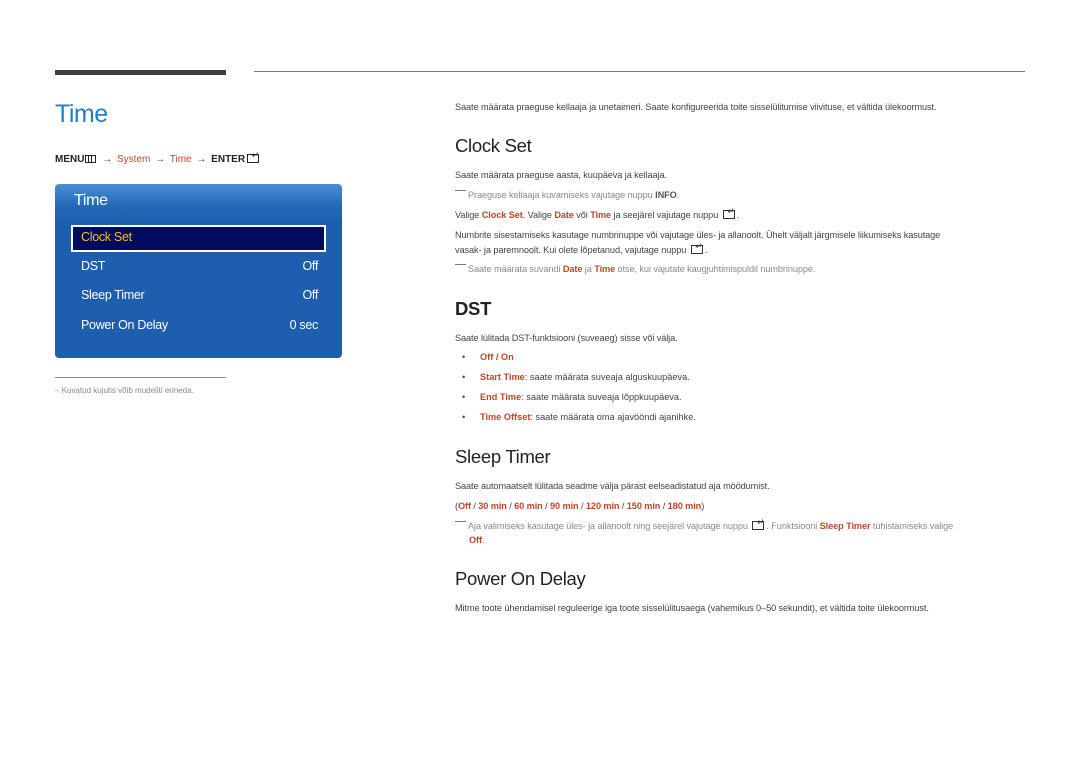  What do you see at coordinates (502, 215) in the screenshot?
I see `term-clock-set: Clock Set` at bounding box center [502, 215].